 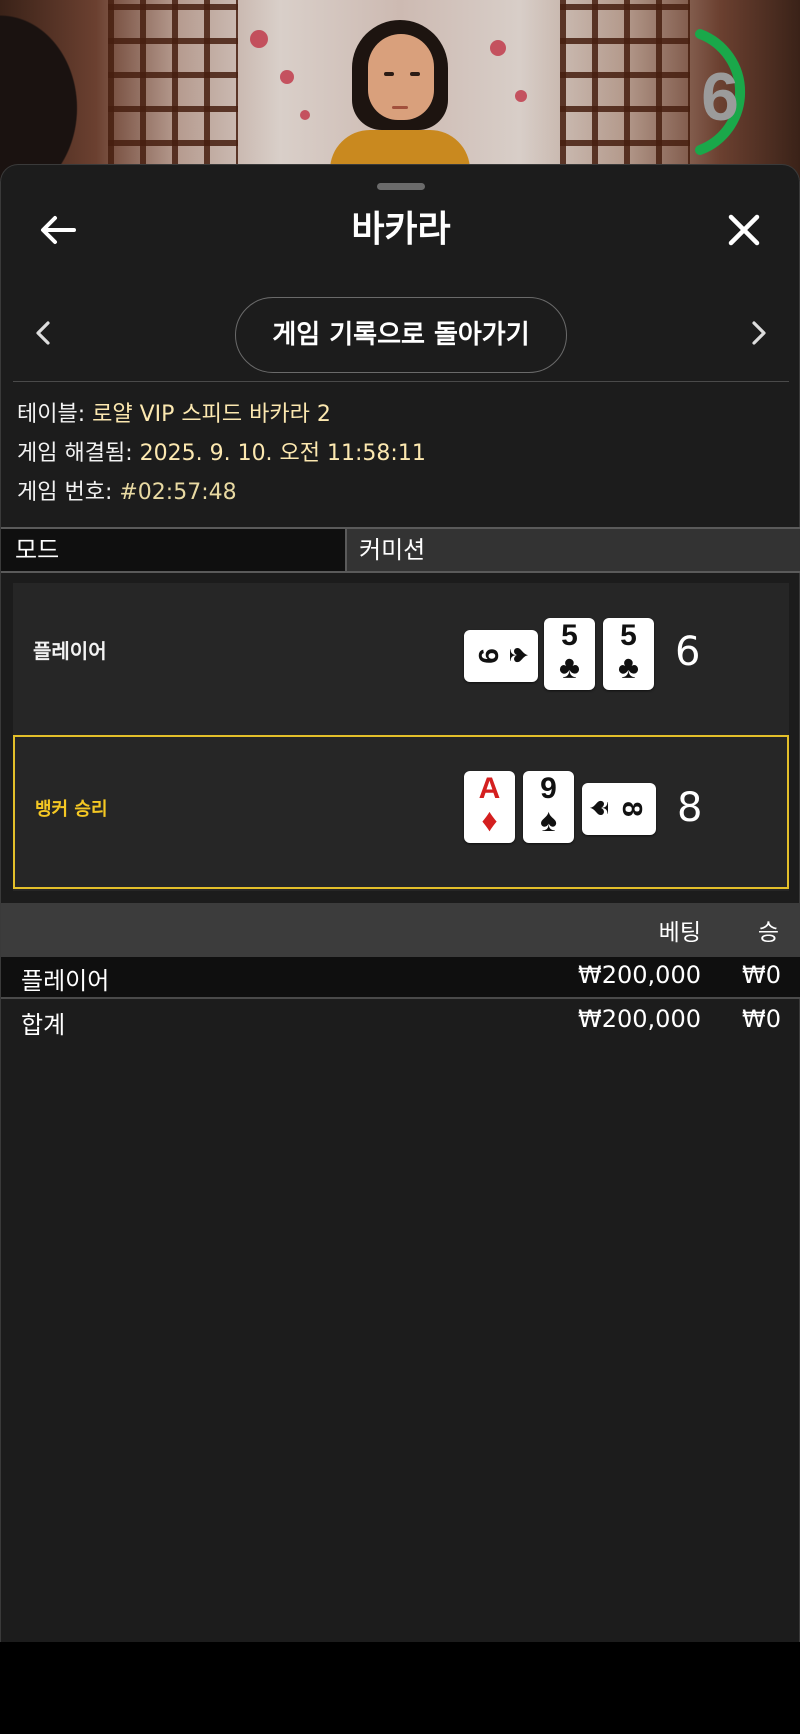 I want to click on game-number-info: 게임 번호: #02:57:48, so click(x=402, y=492).